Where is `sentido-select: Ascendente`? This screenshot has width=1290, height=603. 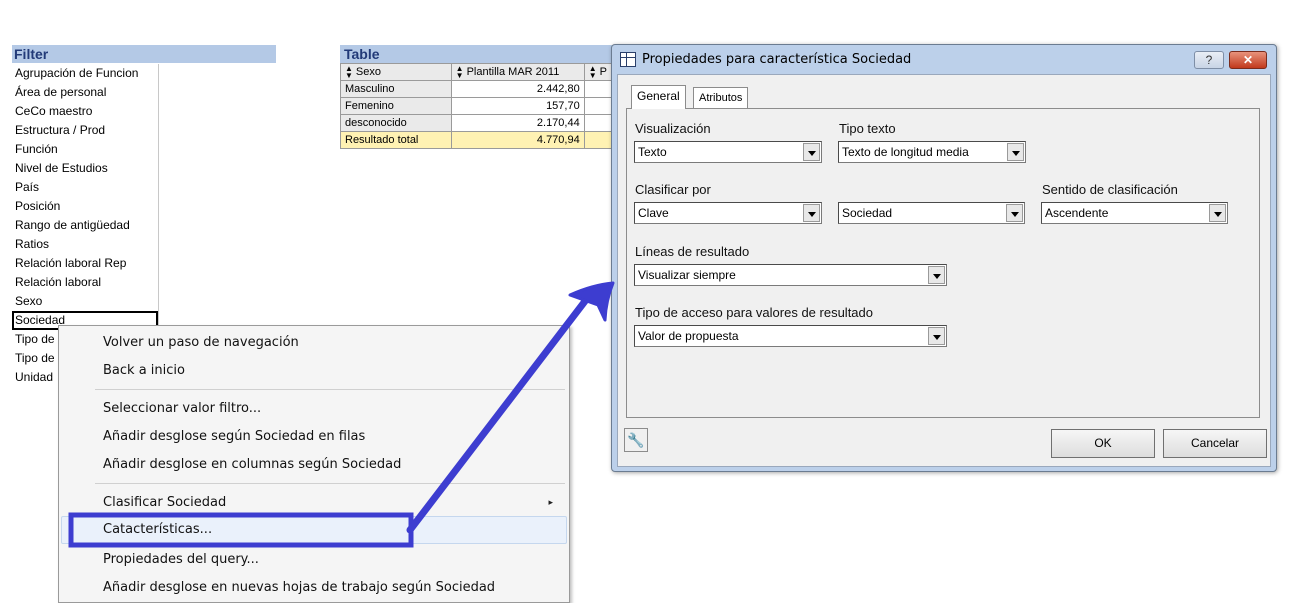 sentido-select: Ascendente is located at coordinates (1134, 213).